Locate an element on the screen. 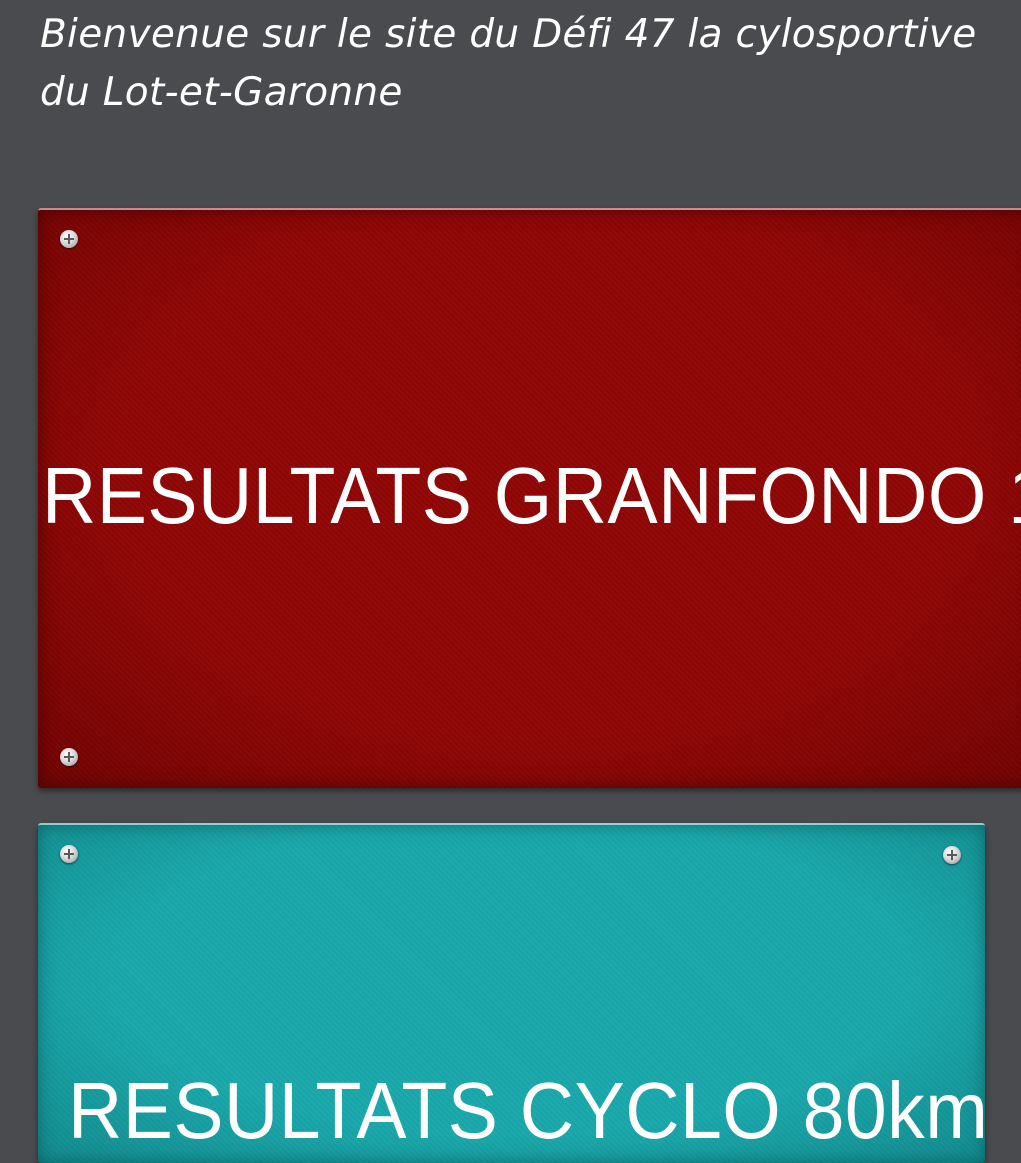 The image size is (1021, 1163). results-cyclo-label: RESULTATS CYCLO 80km is located at coordinates (526, 1110).